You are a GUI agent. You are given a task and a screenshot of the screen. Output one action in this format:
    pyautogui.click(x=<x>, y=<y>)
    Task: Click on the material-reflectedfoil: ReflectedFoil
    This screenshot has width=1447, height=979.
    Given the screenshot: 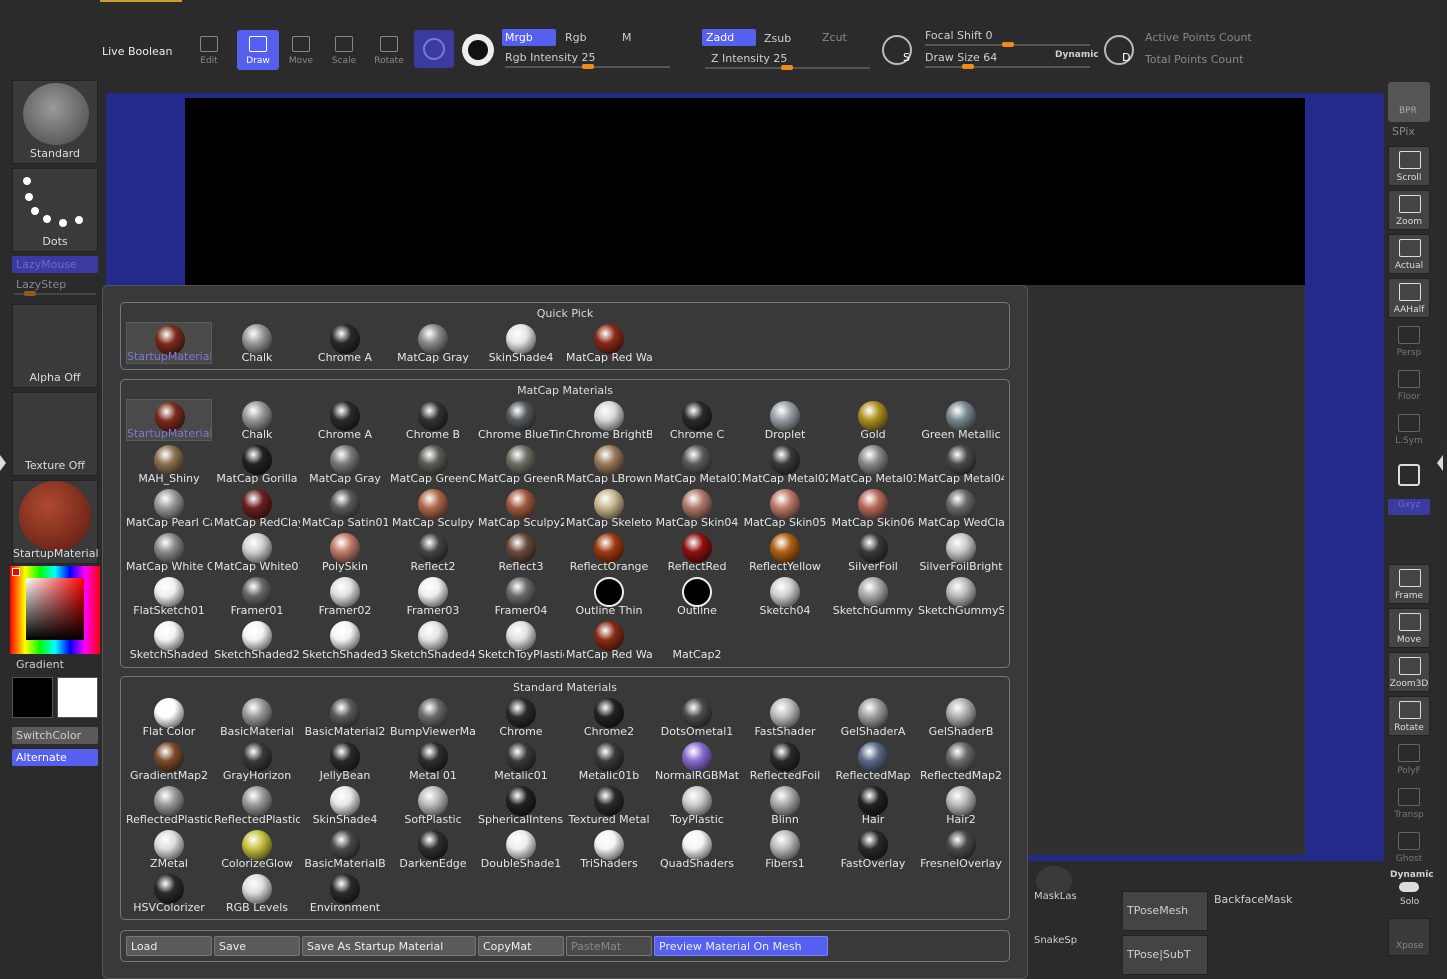 What is the action you would take?
    pyautogui.click(x=785, y=761)
    